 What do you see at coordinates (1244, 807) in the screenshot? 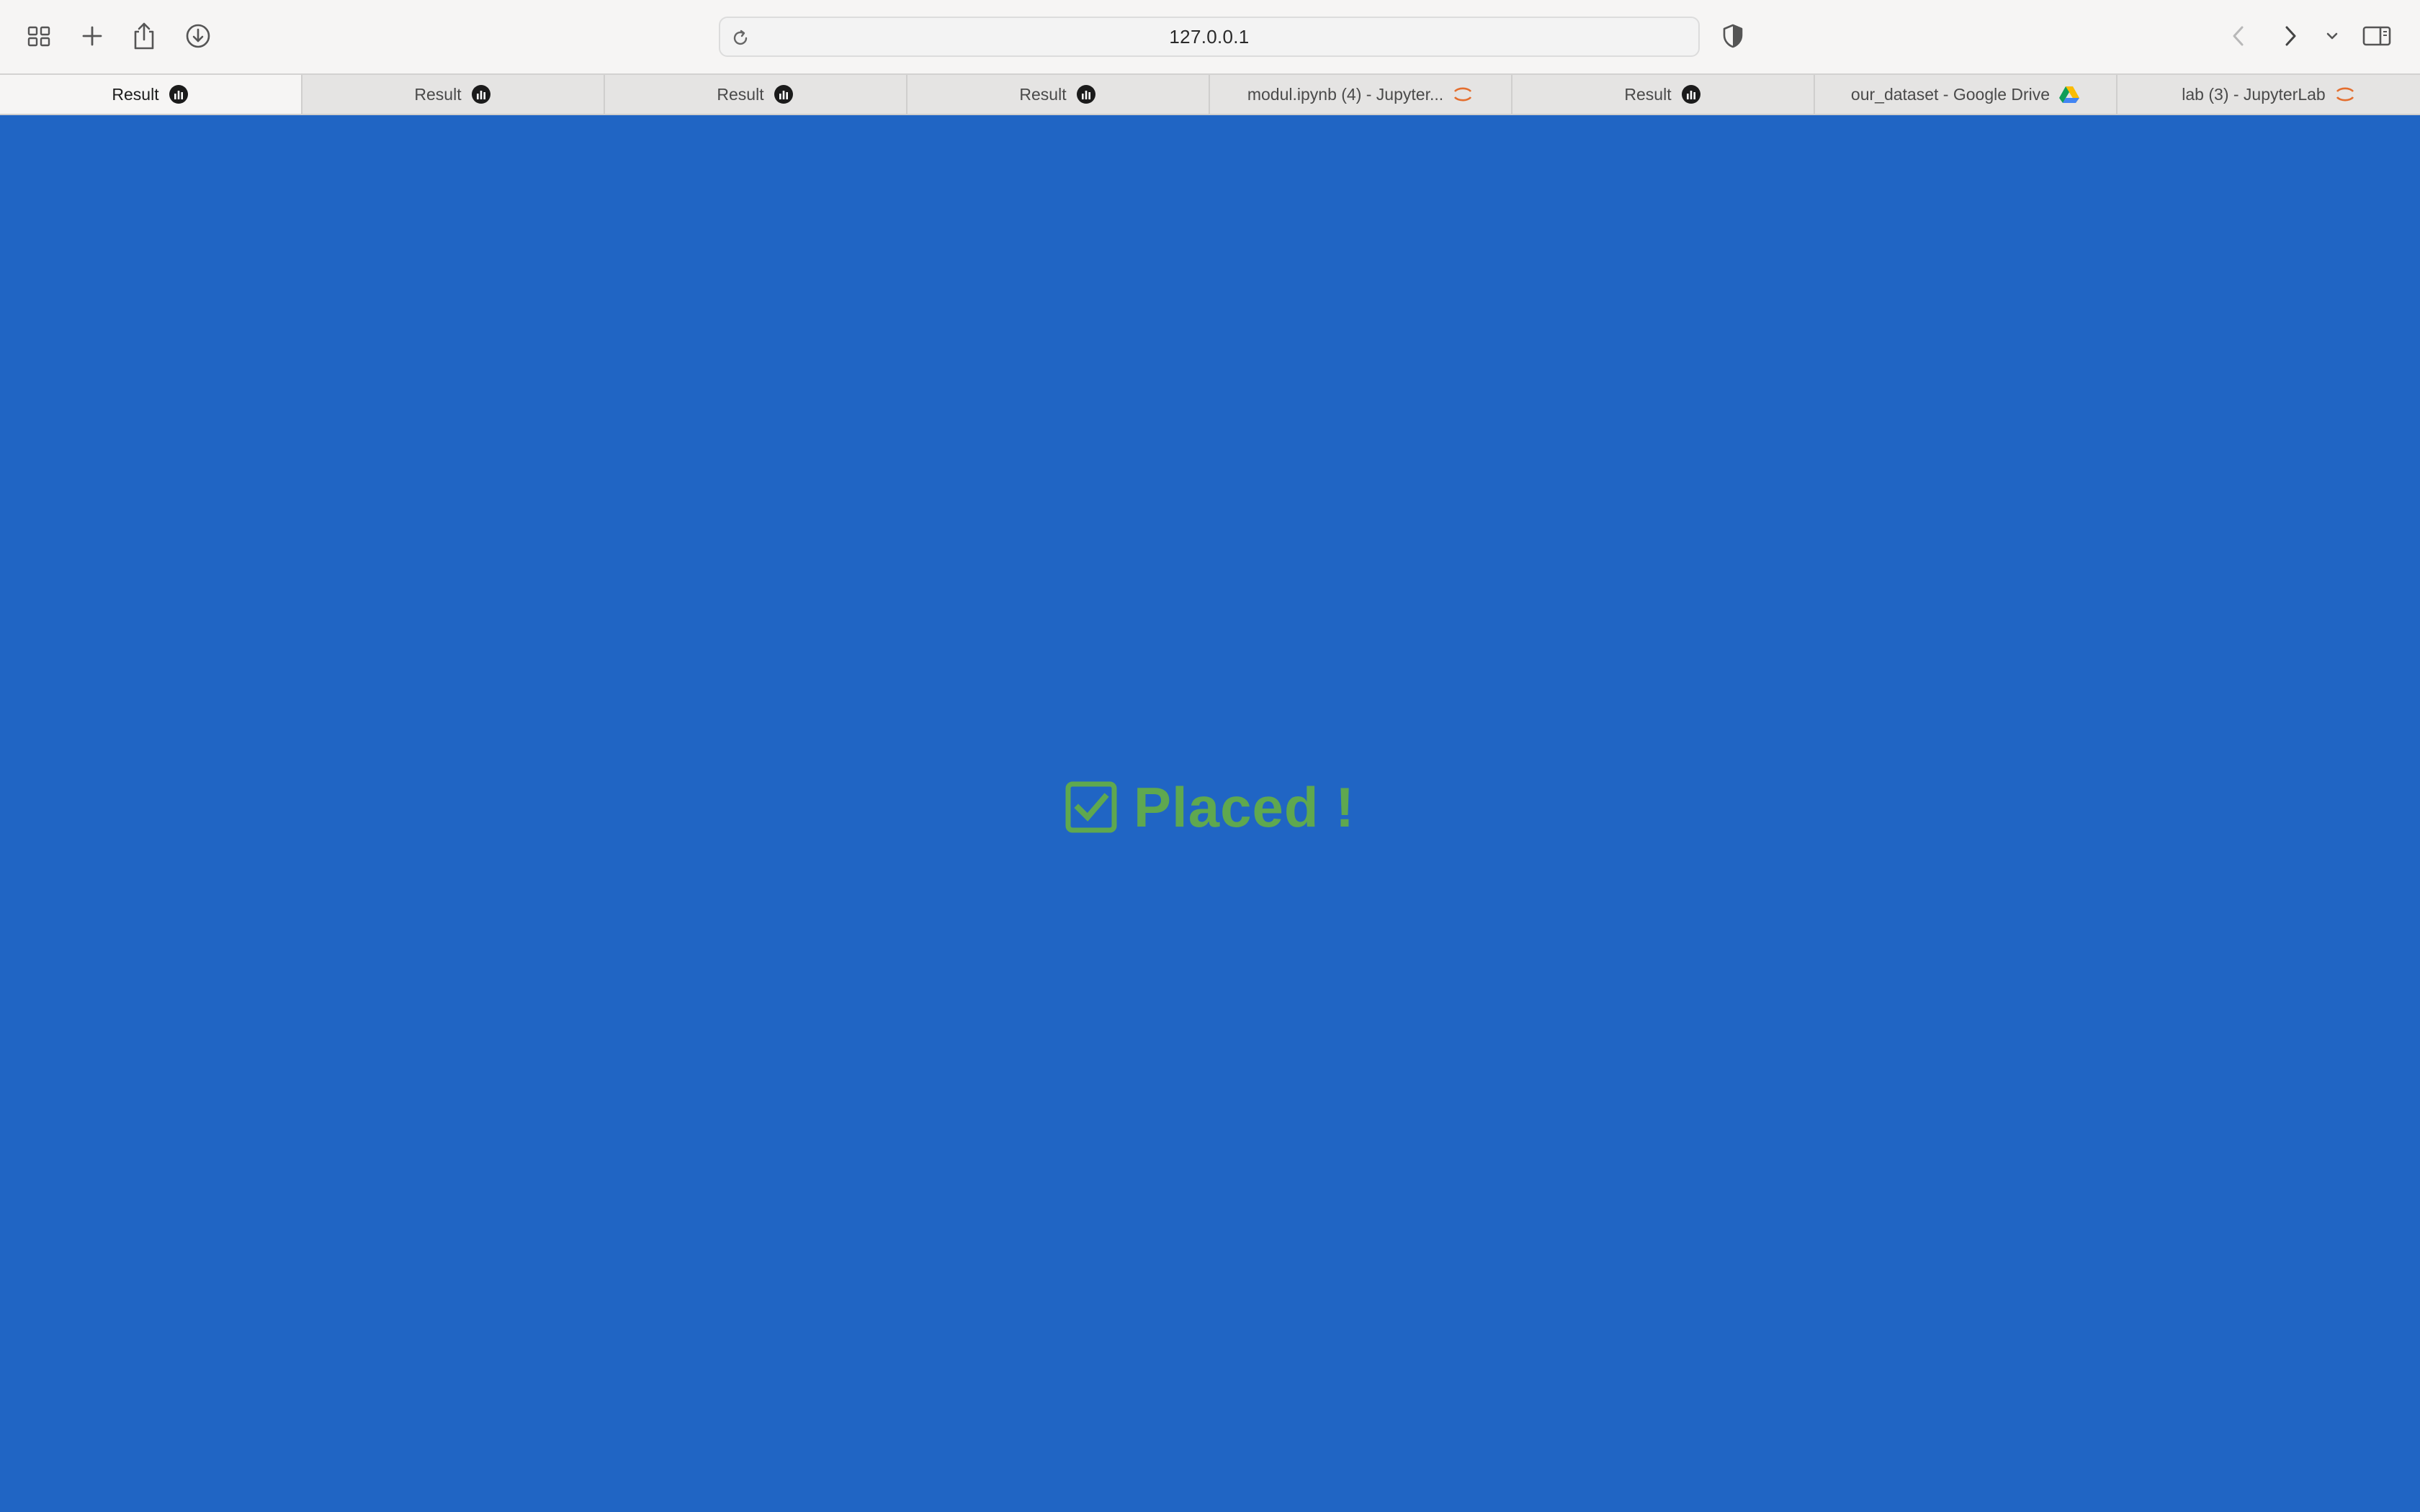
I see `status-text: Placed !` at bounding box center [1244, 807].